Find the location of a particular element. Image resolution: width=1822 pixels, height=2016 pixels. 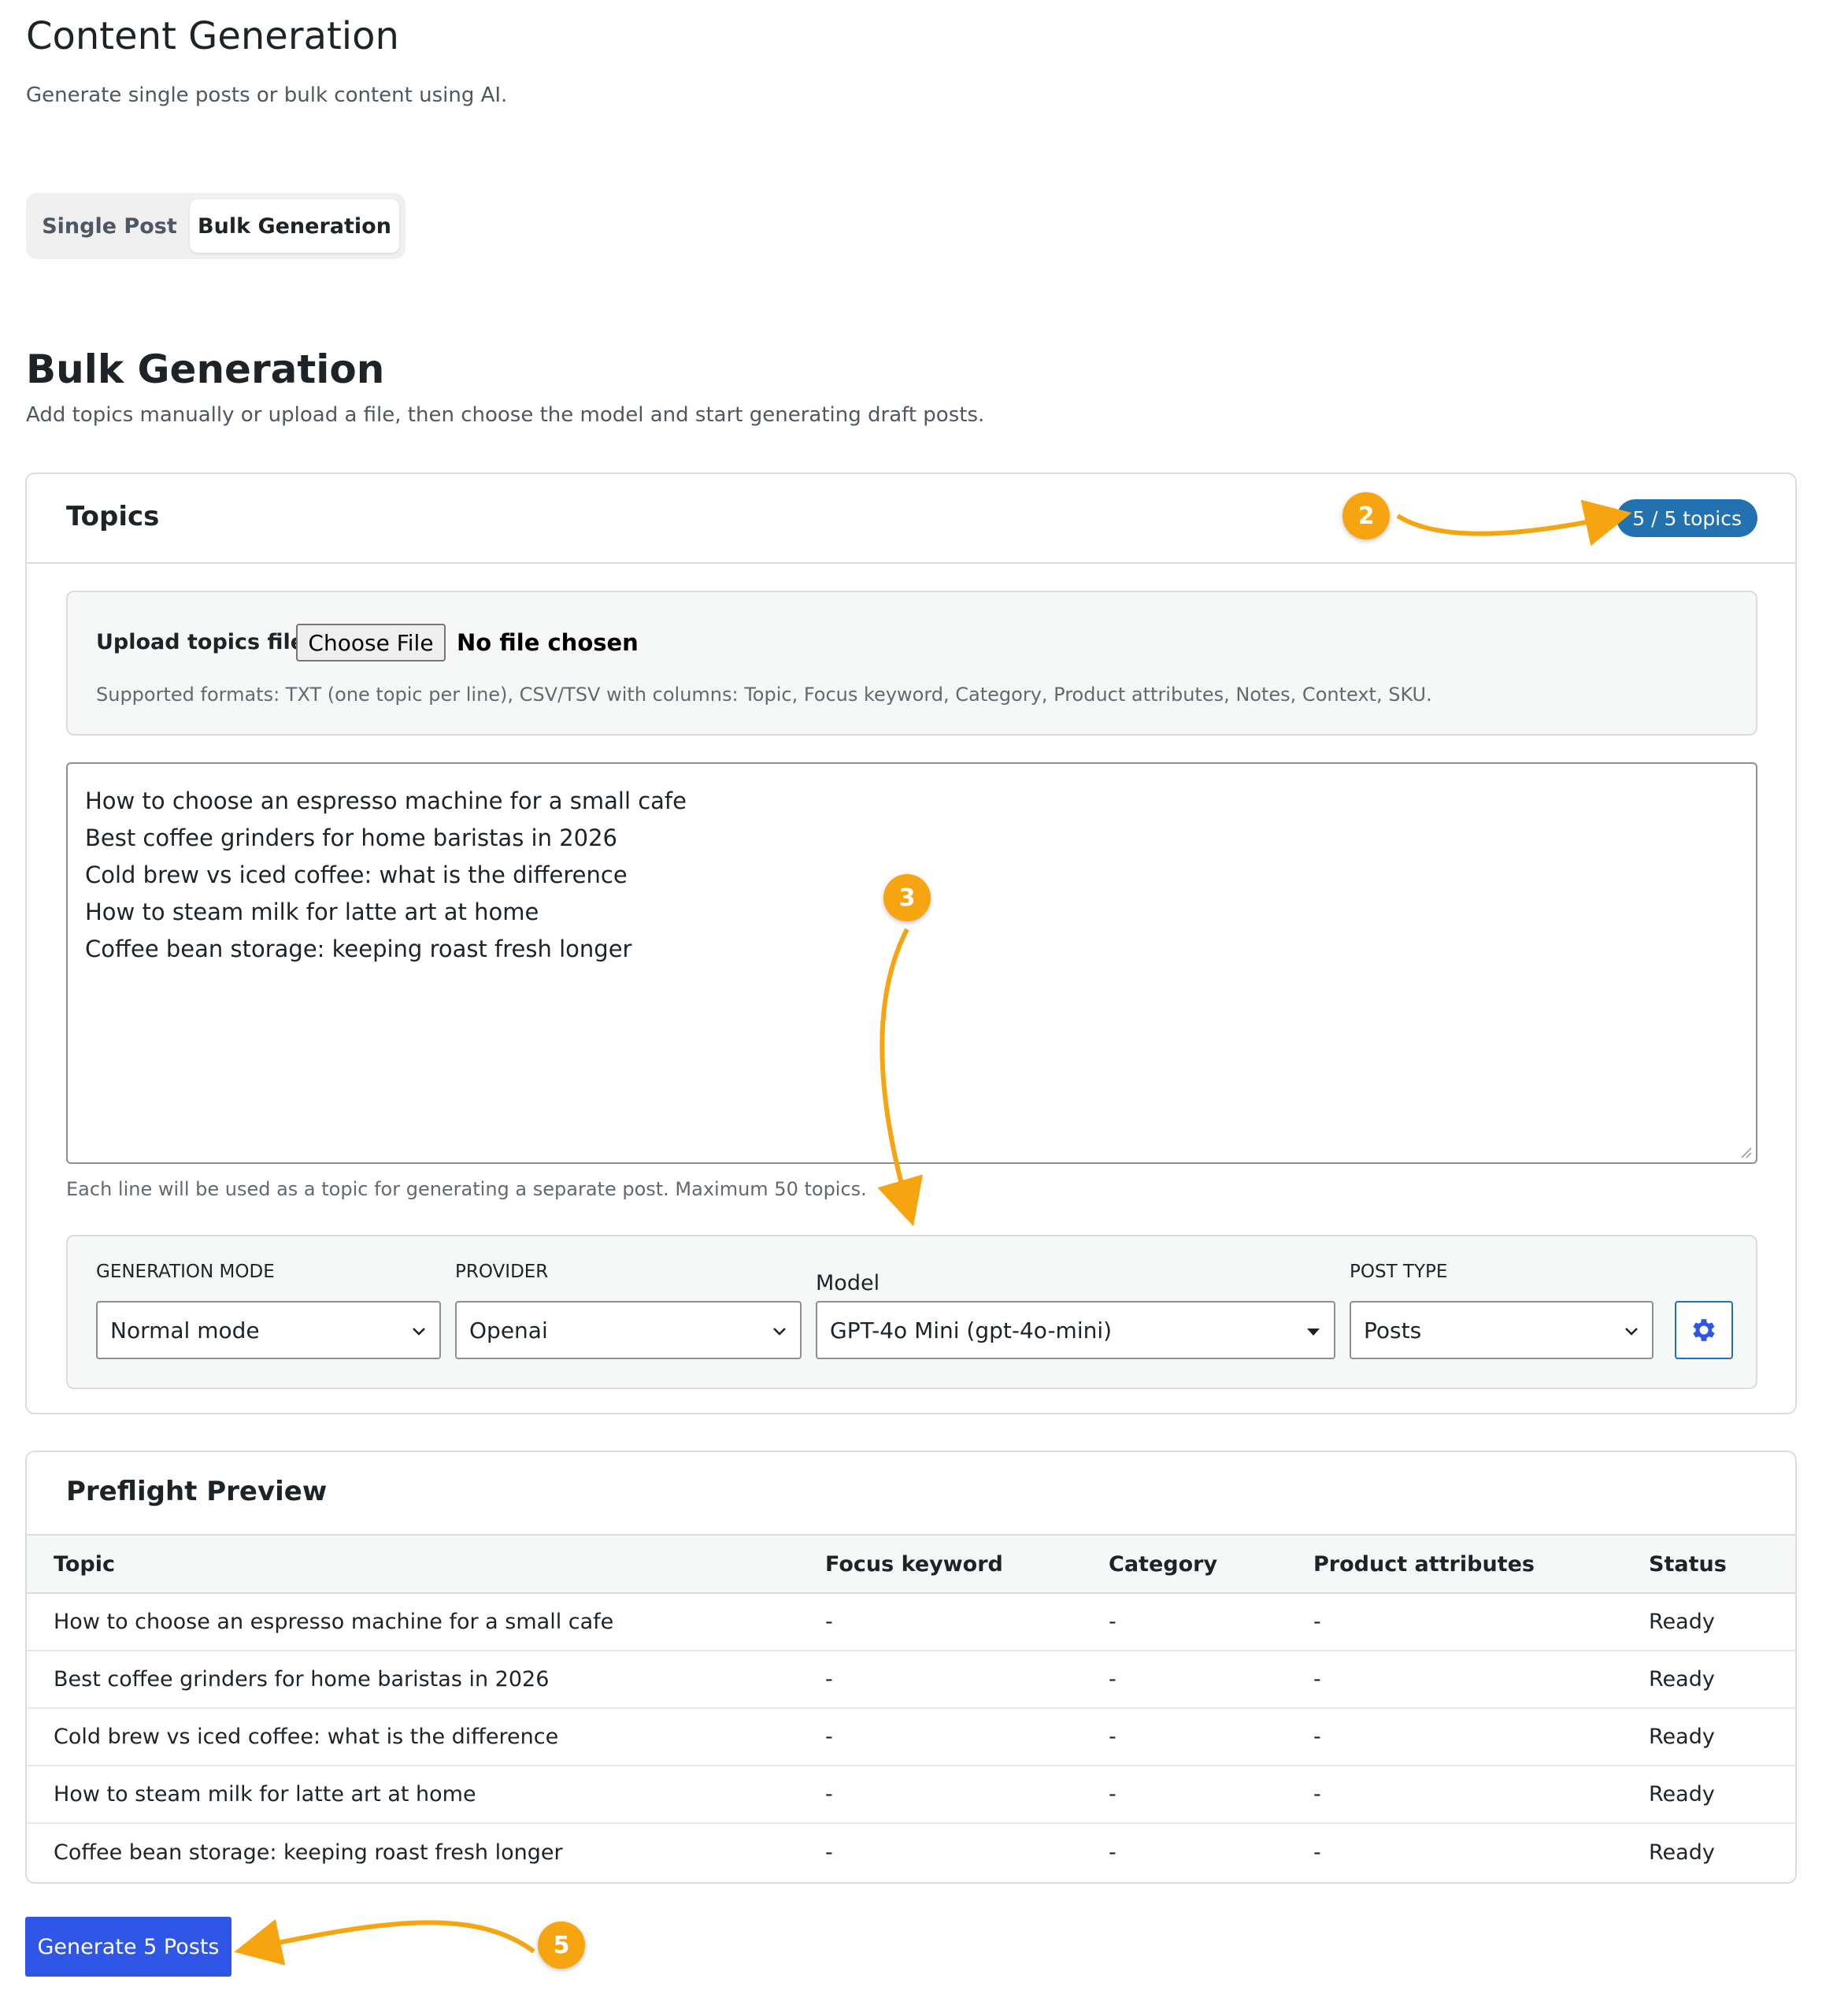

provider-label: PROVIDER is located at coordinates (502, 1272).